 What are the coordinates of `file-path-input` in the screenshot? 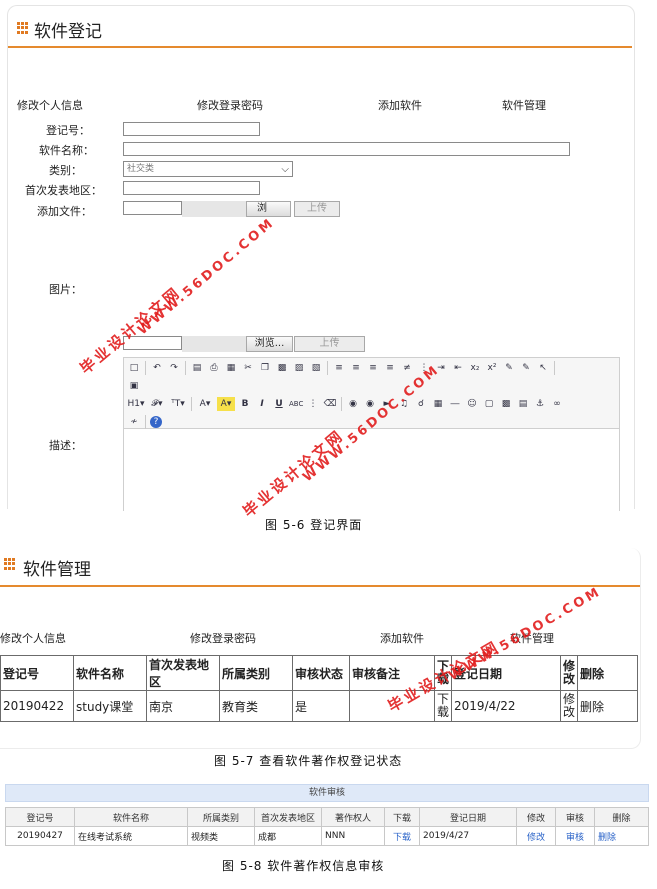 It's located at (152, 208).